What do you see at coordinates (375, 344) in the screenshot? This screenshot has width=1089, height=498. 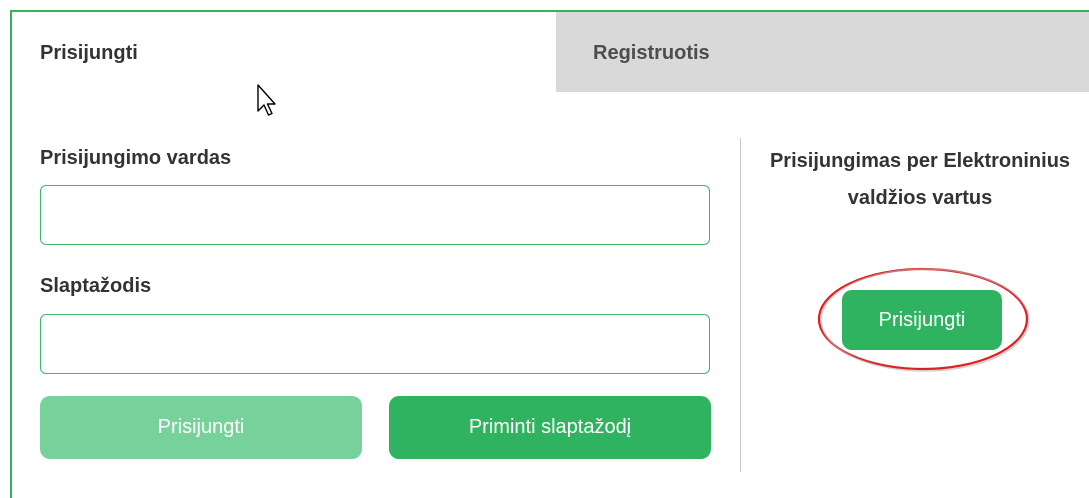 I see `password-input` at bounding box center [375, 344].